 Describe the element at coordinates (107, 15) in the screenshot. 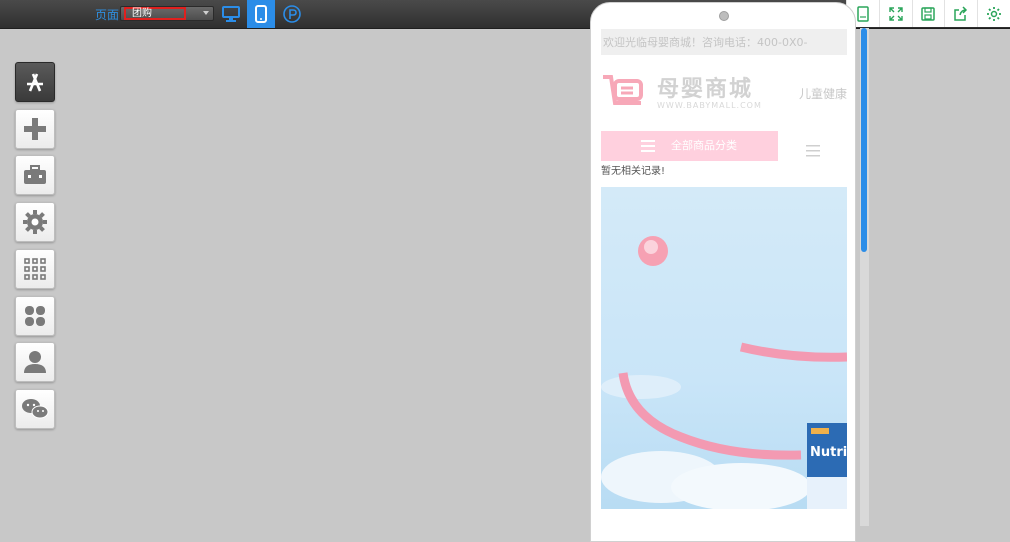

I see `page-label: 页面` at that location.